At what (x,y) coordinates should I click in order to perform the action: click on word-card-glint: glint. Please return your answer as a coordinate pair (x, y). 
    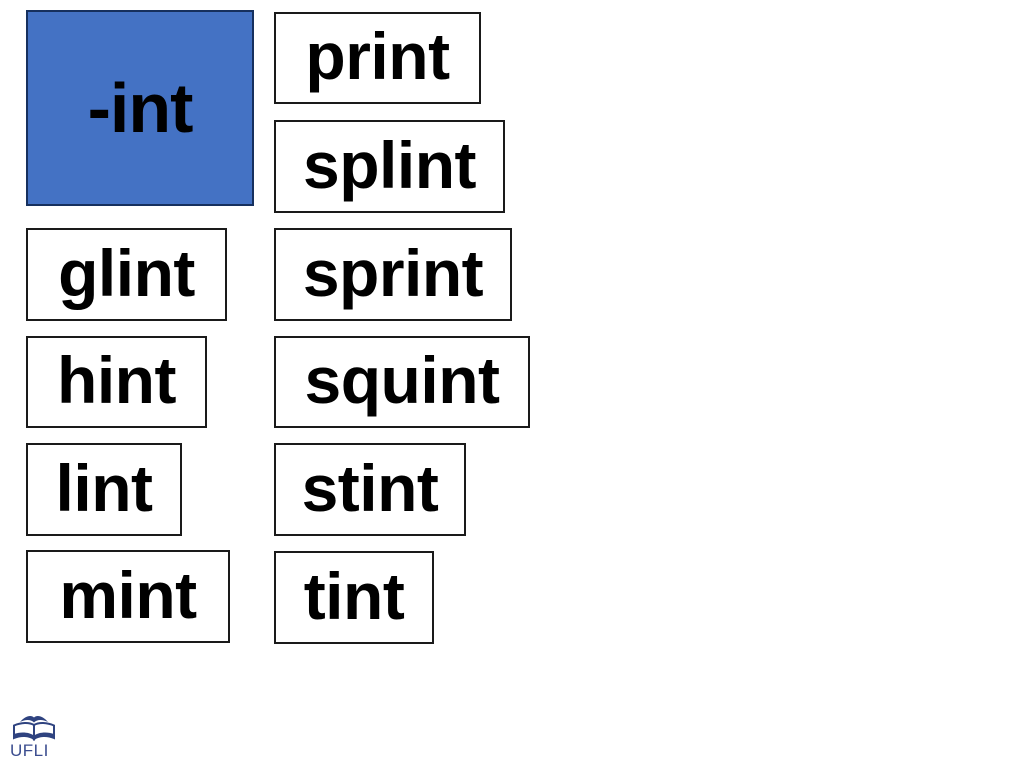
    Looking at the image, I should click on (126, 274).